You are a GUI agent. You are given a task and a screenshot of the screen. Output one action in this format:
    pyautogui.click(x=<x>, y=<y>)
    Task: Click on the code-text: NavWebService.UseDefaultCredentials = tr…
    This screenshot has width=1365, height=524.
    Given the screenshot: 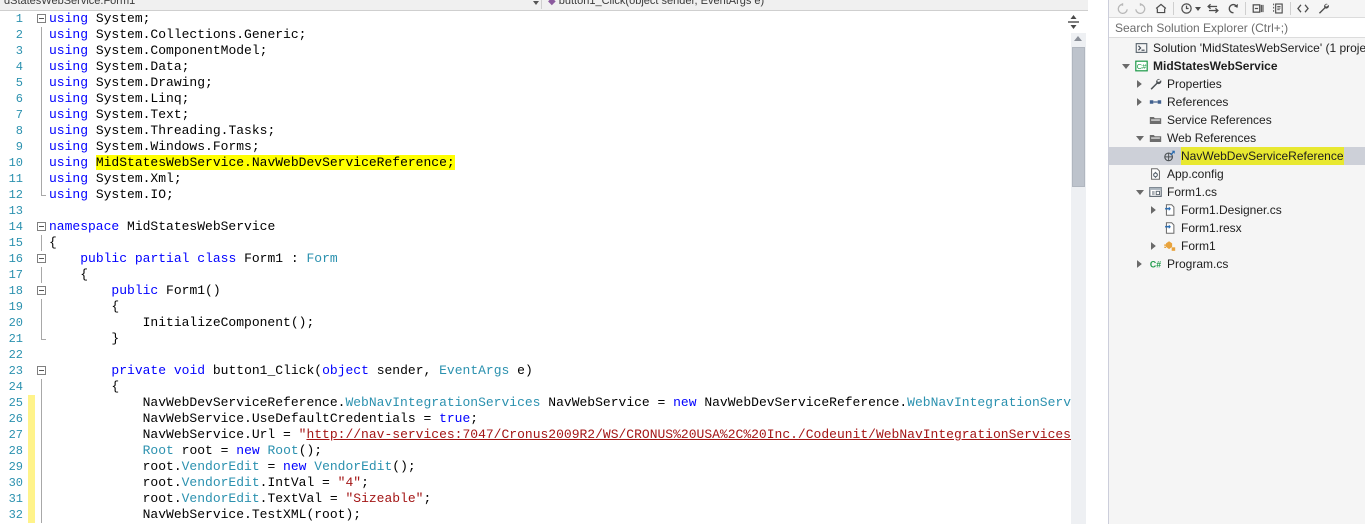 What is the action you would take?
    pyautogui.click(x=568, y=419)
    